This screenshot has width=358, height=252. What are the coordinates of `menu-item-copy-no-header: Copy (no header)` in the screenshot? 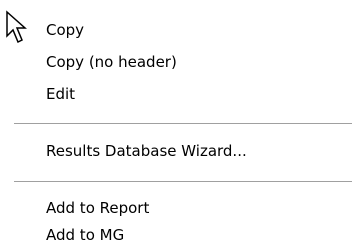 It's located at (111, 62).